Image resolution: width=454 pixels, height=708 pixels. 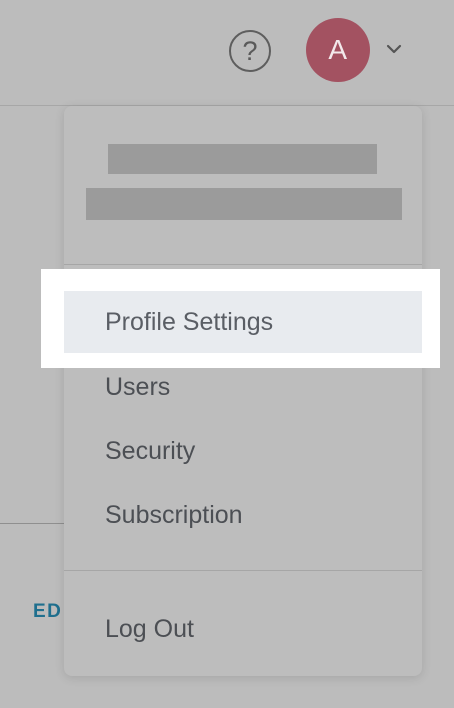 What do you see at coordinates (174, 515) in the screenshot?
I see `menu-item-subscription: Subscription` at bounding box center [174, 515].